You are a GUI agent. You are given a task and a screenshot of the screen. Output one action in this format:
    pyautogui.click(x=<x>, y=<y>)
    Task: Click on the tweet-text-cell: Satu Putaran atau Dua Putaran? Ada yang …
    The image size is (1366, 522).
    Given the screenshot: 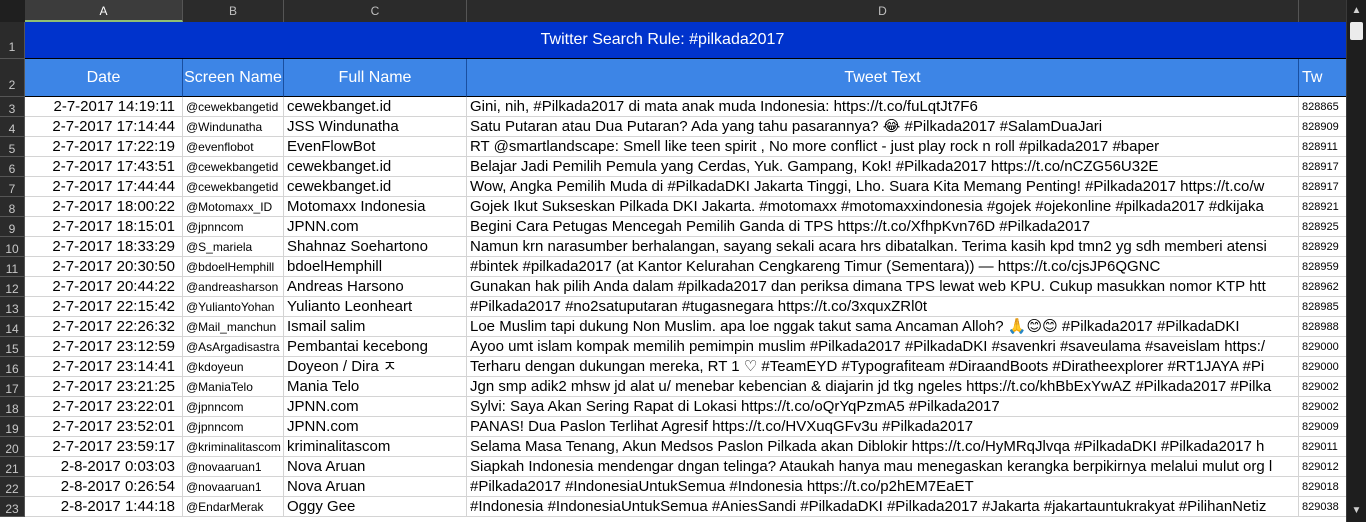 What is the action you would take?
    pyautogui.click(x=883, y=127)
    